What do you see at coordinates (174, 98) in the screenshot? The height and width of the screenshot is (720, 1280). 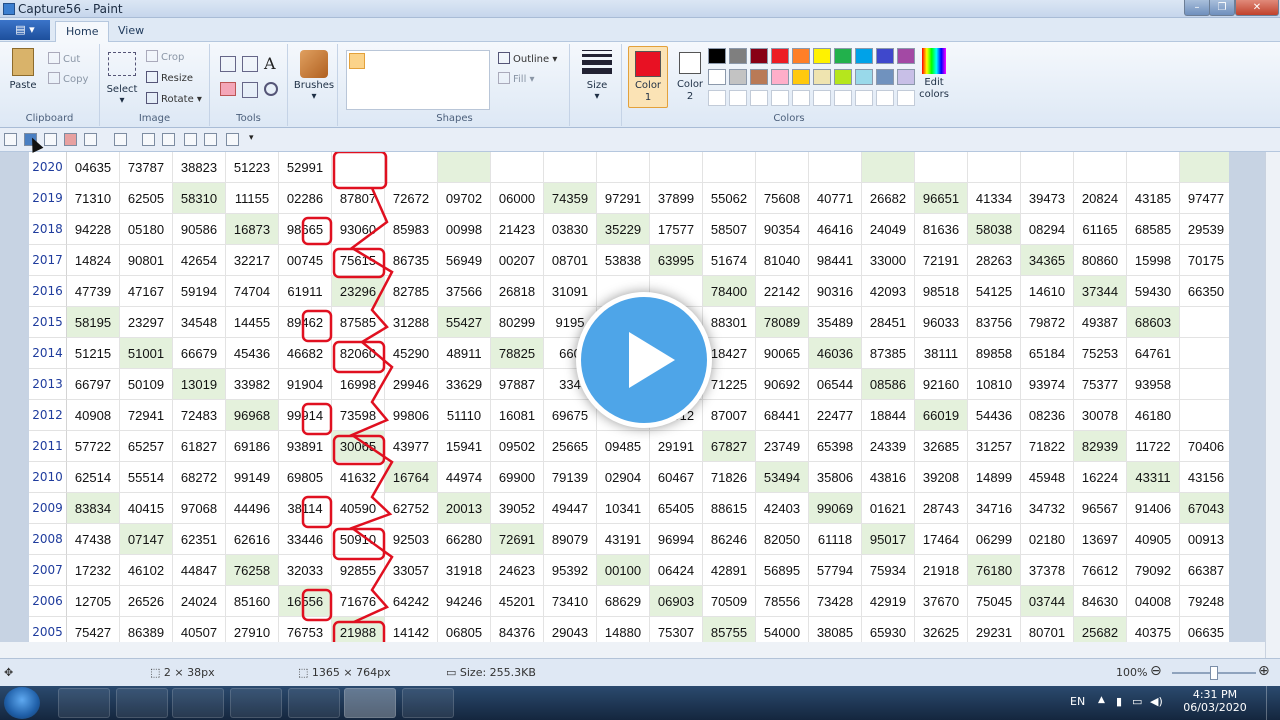 I see `rotate-button: Rotate ▾` at bounding box center [174, 98].